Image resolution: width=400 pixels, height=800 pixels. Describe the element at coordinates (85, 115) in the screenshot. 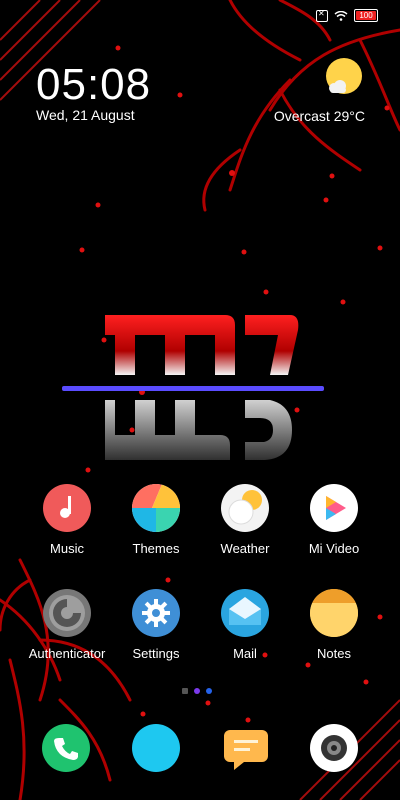

I see `clock-date: Wed, 21 August` at that location.